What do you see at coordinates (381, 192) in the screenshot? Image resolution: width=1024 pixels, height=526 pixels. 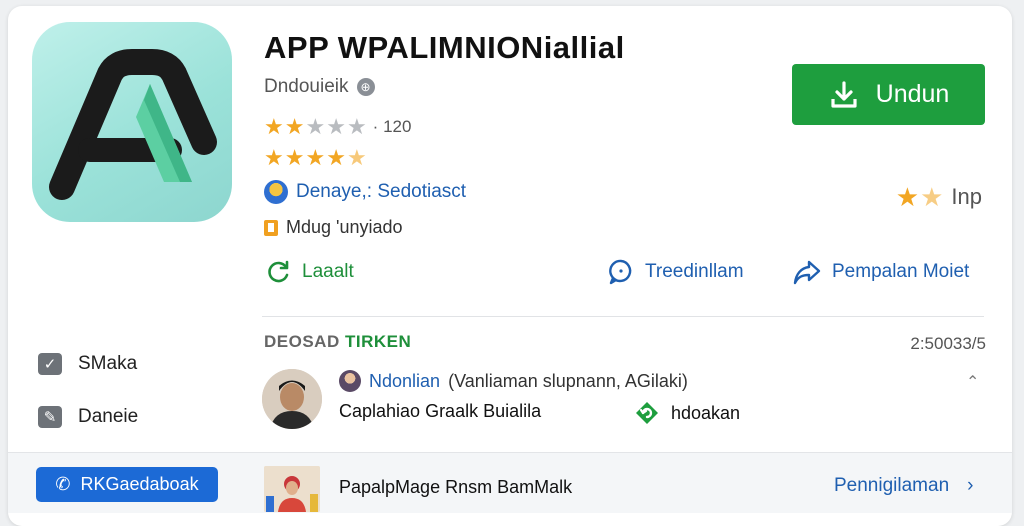 I see `publisher-name: Denaye,: Sedotiasct` at bounding box center [381, 192].